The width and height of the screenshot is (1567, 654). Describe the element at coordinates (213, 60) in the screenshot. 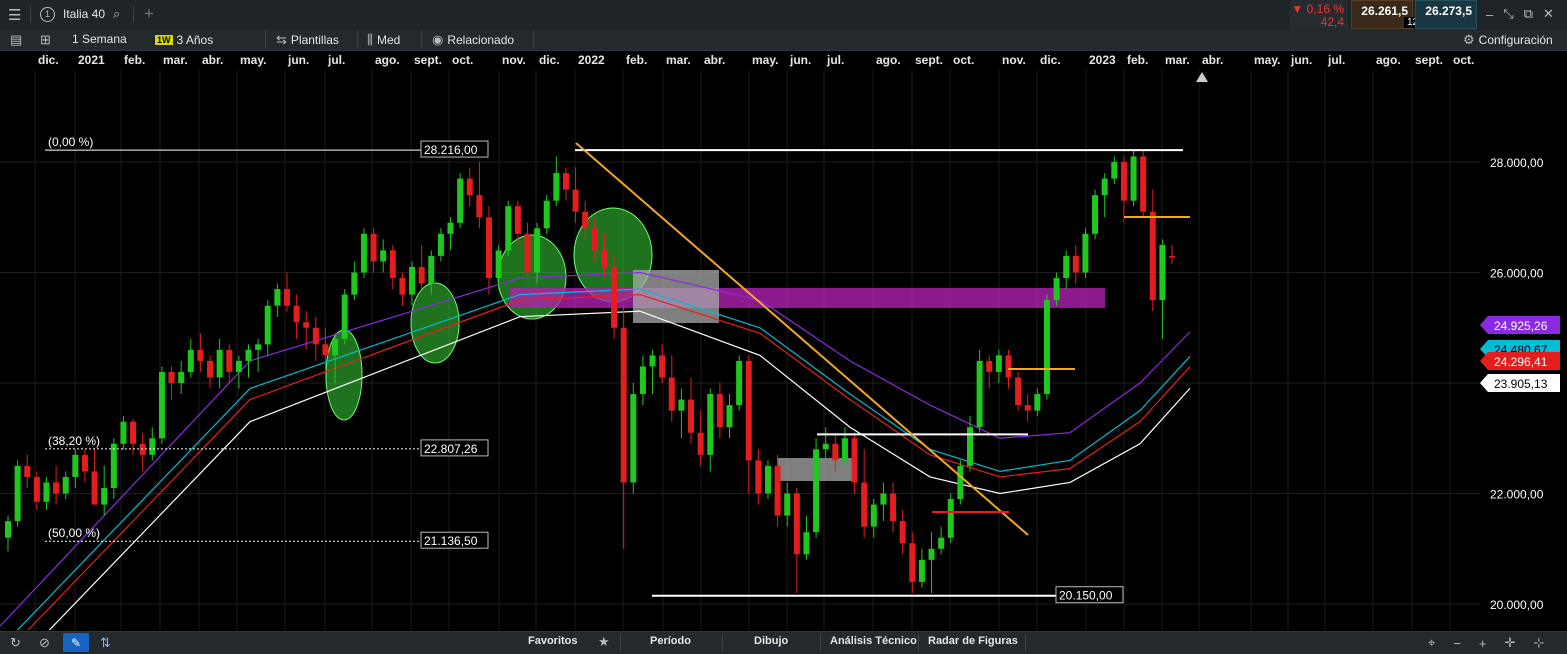

I see `time-axis-label: abr.` at that location.